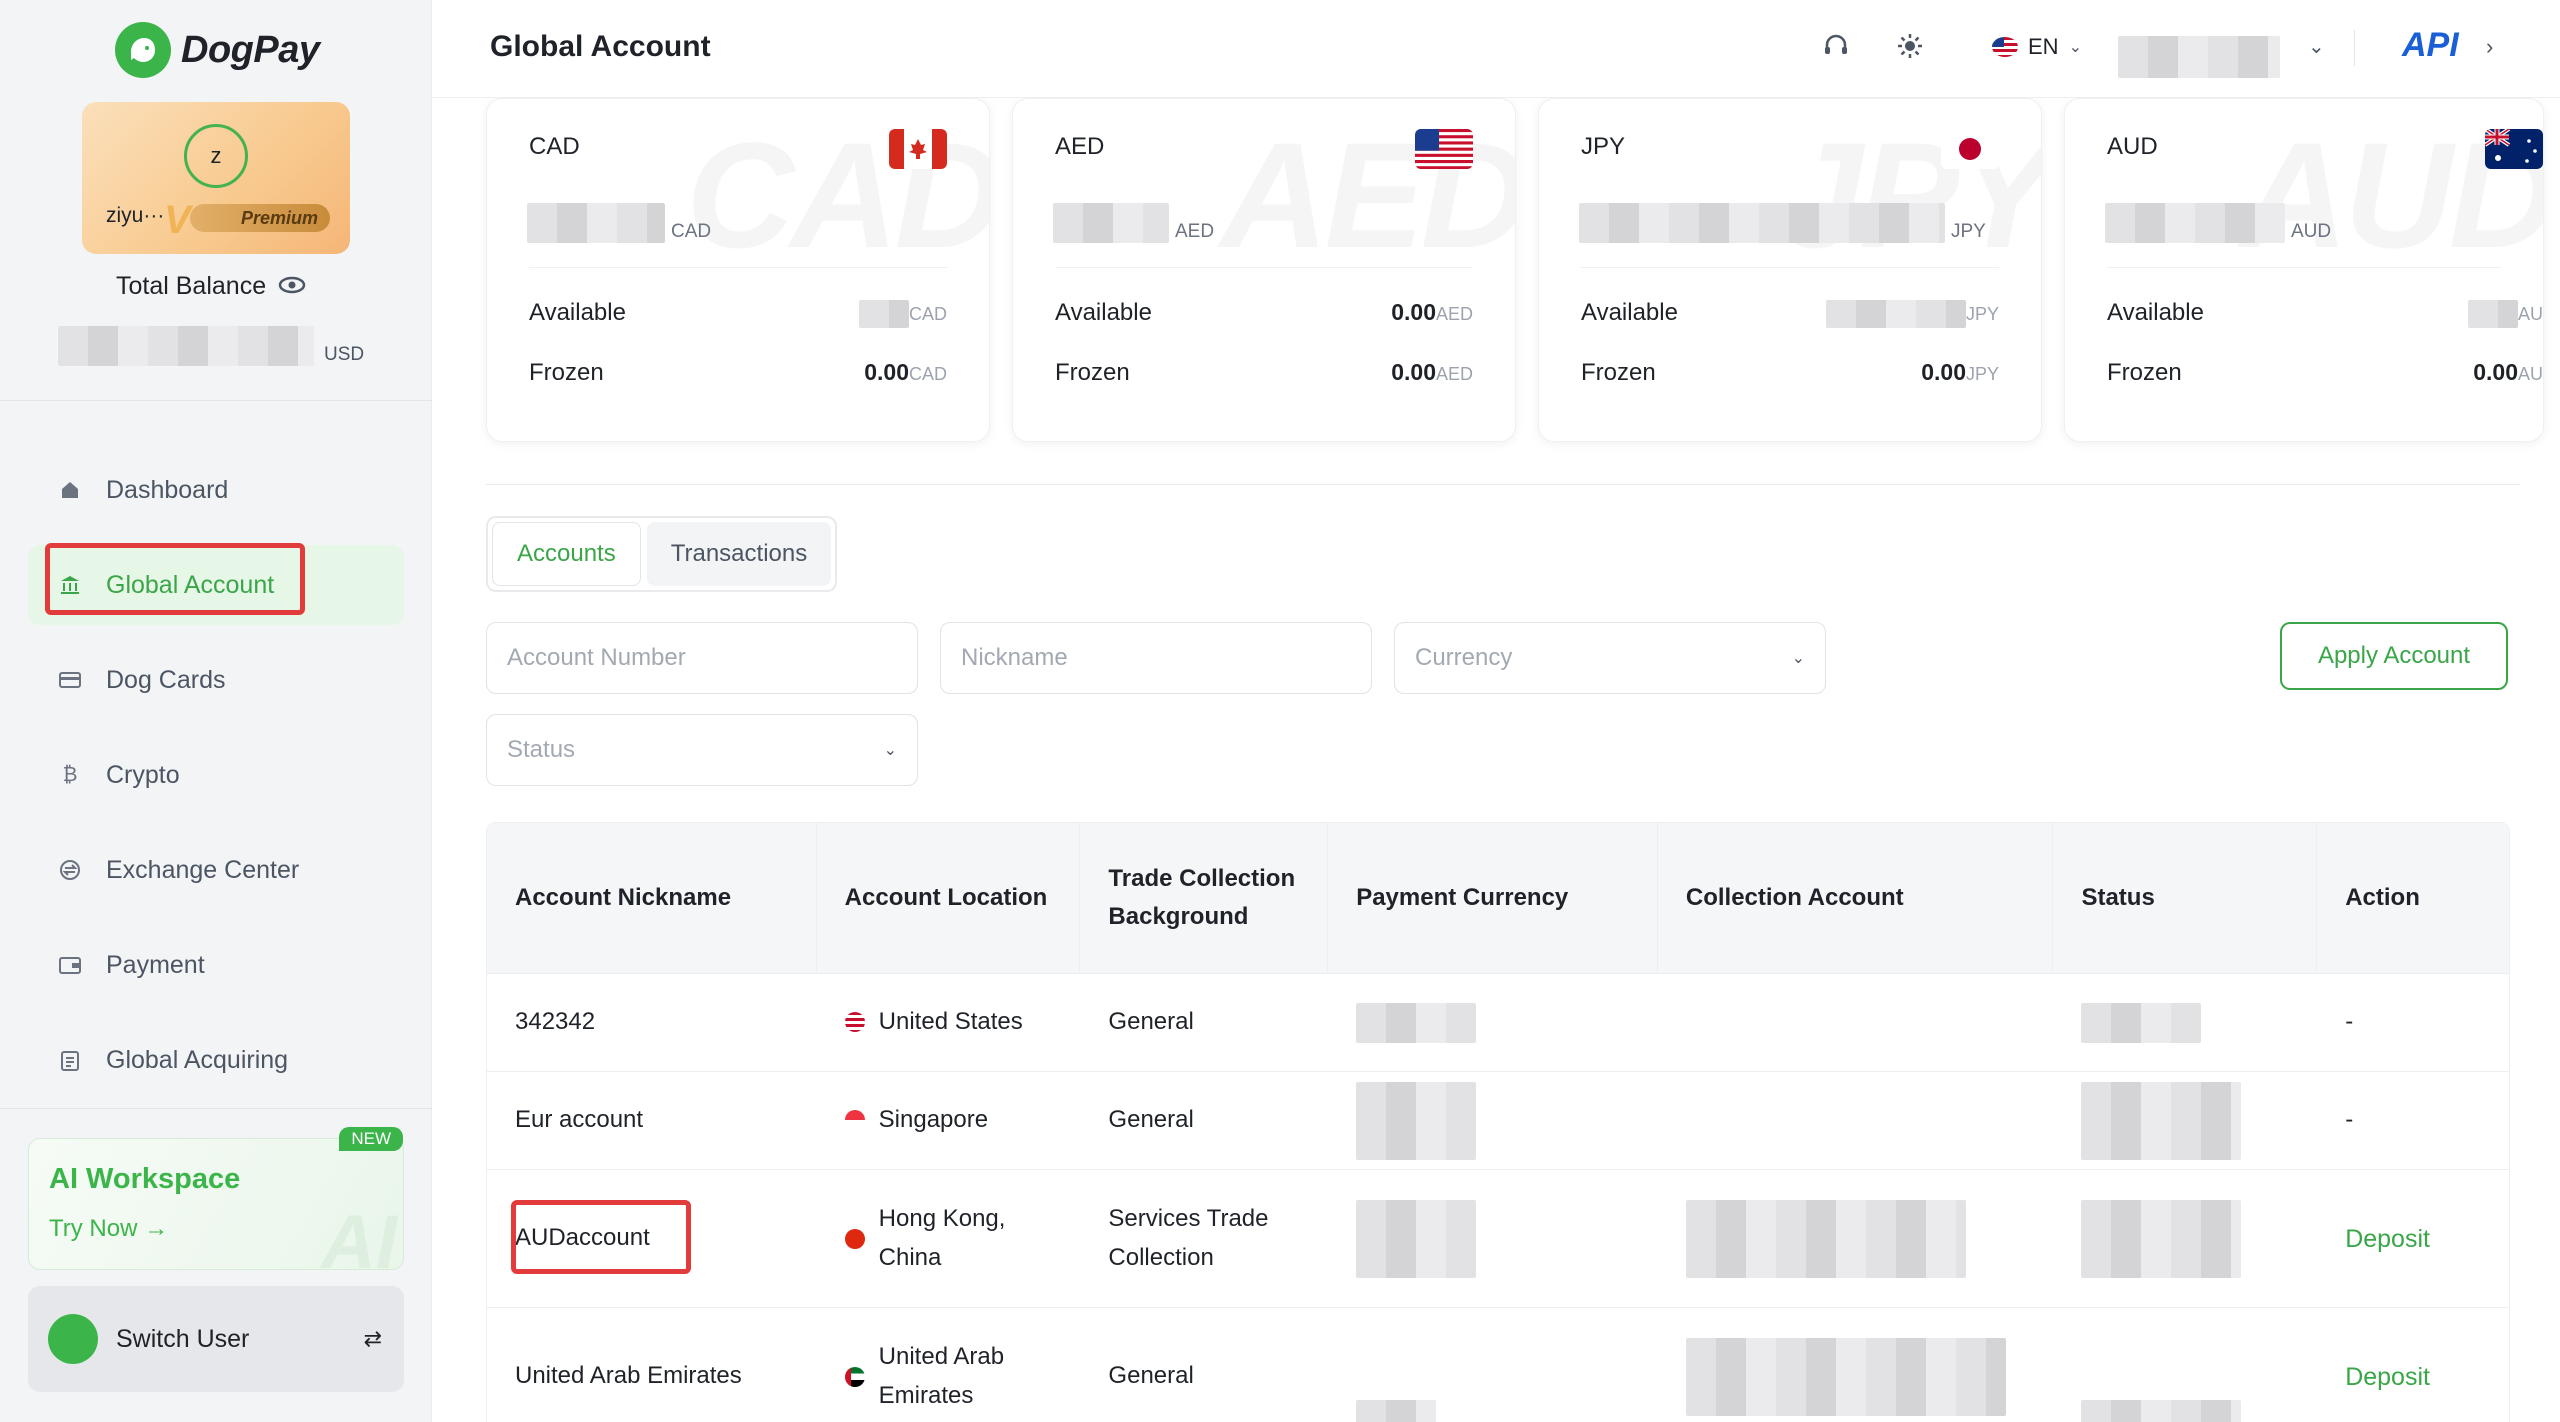 This screenshot has height=1422, width=2560. Describe the element at coordinates (949, 1120) in the screenshot. I see `cell-location: Singapore` at that location.